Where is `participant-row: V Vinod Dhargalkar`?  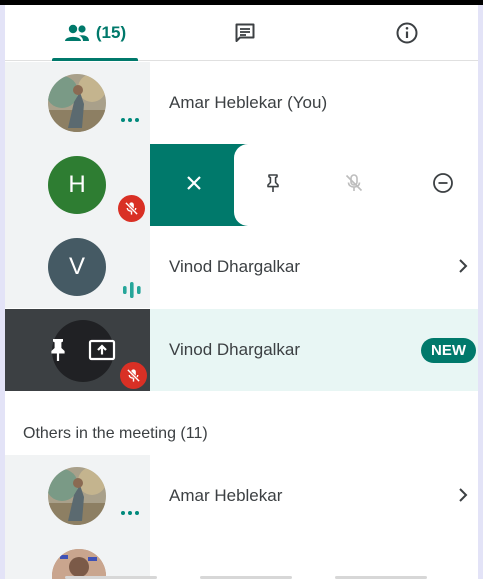 participant-row: V Vinod Dhargalkar is located at coordinates (241, 267).